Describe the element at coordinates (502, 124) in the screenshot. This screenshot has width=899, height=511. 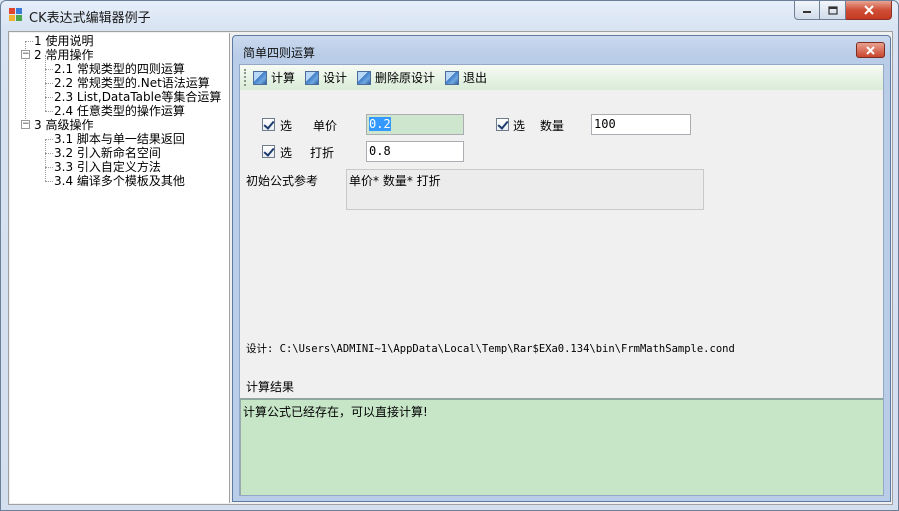
I see `qty-checkbox` at that location.